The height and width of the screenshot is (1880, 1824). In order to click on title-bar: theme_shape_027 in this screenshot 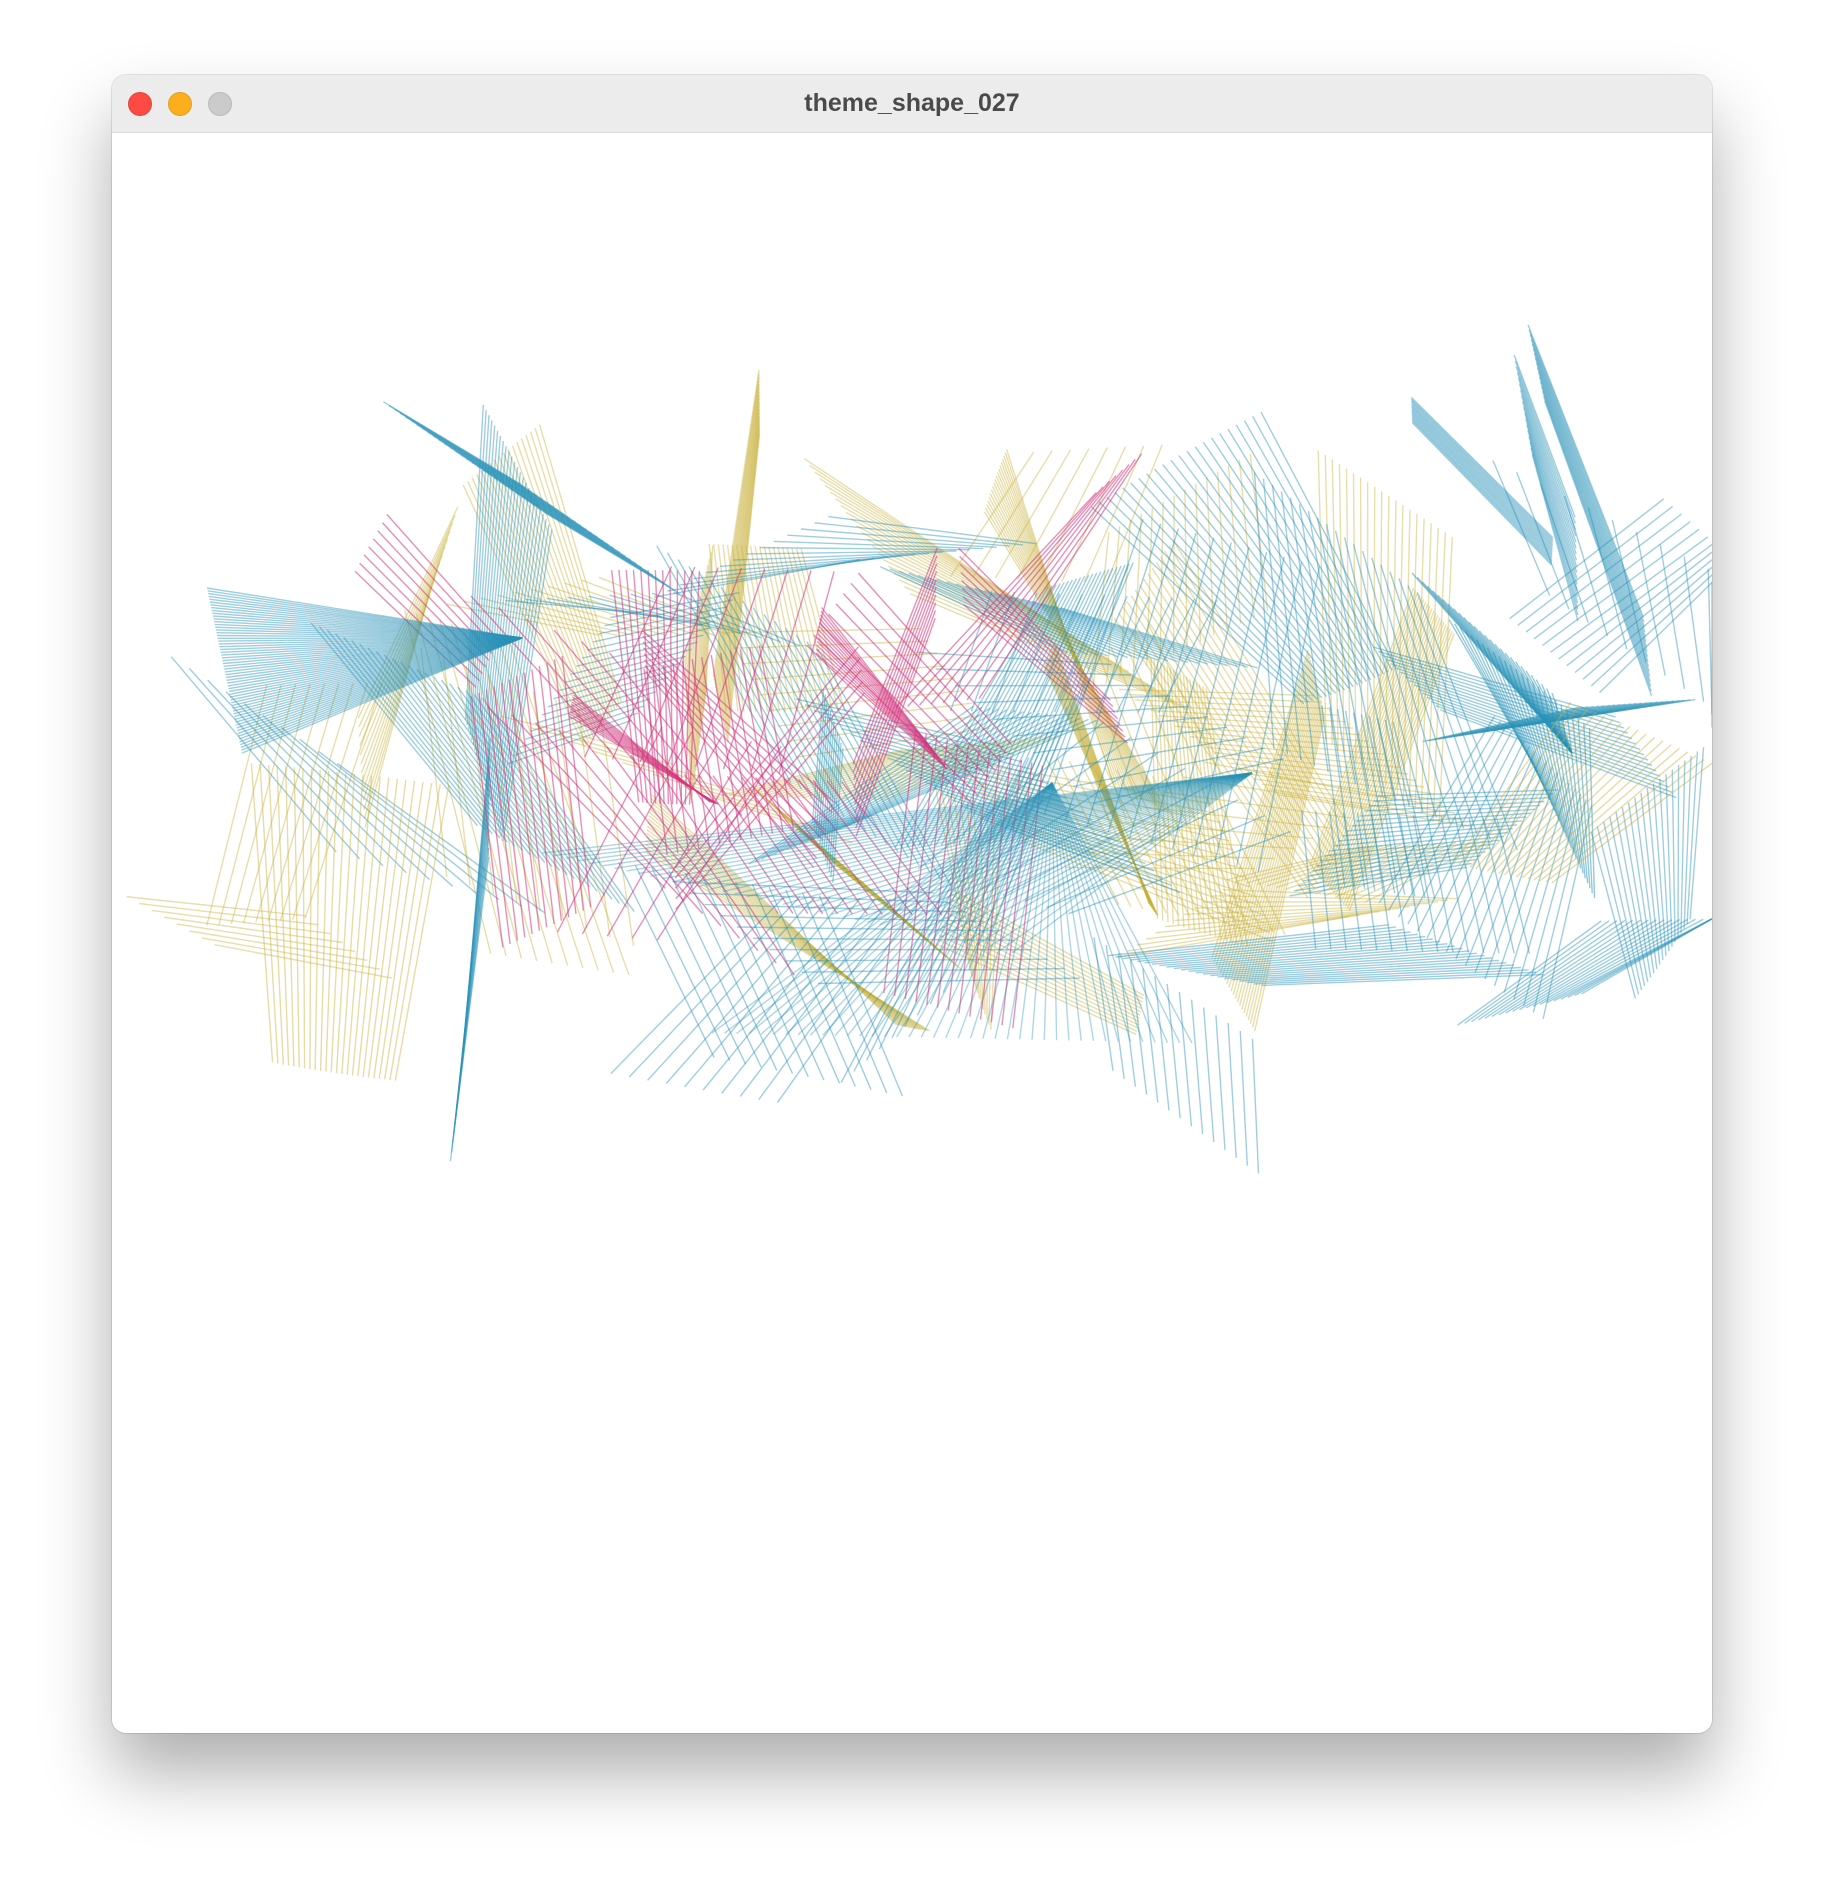, I will do `click(912, 104)`.